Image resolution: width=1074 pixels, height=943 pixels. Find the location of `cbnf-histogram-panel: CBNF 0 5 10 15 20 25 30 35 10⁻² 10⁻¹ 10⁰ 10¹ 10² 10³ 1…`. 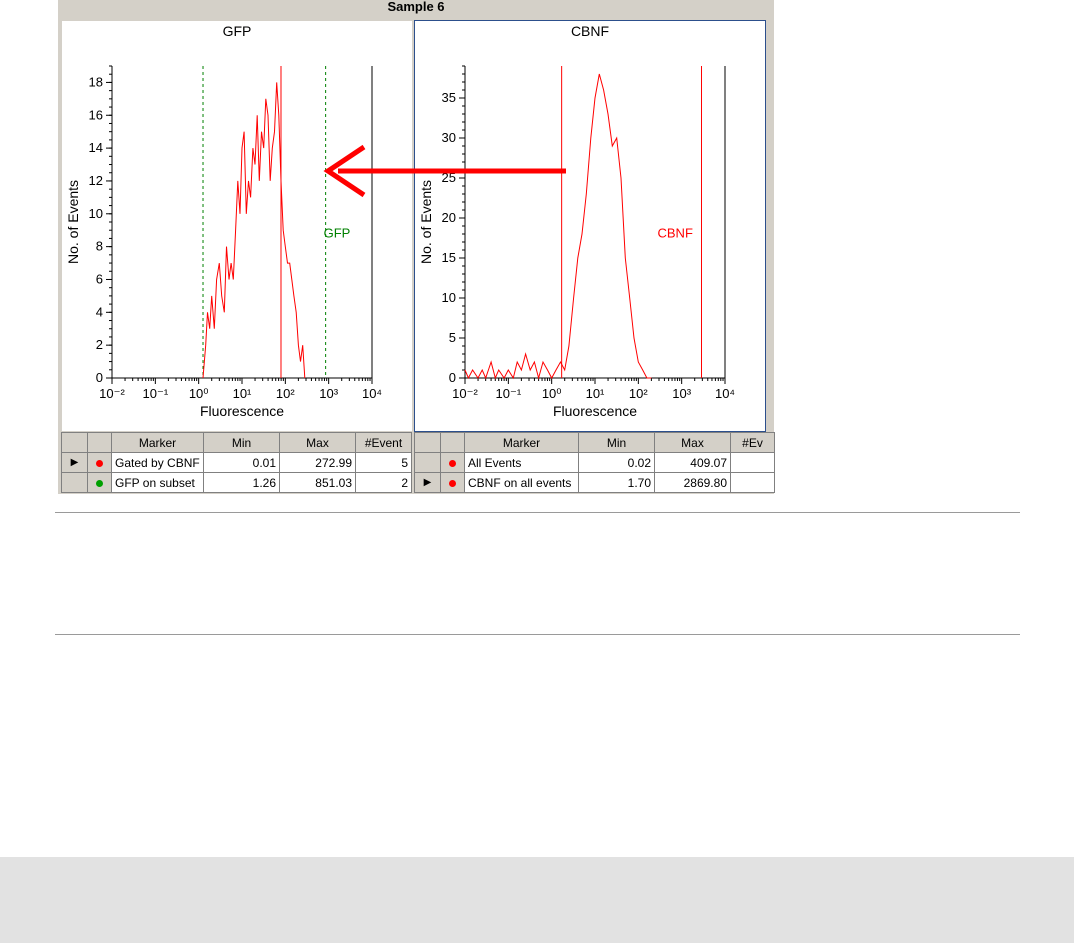

cbnf-histogram-panel: CBNF 0 5 10 15 20 25 30 35 10⁻² 10⁻¹ 10⁰ 10¹ 10² 10³ 1… is located at coordinates (590, 226).